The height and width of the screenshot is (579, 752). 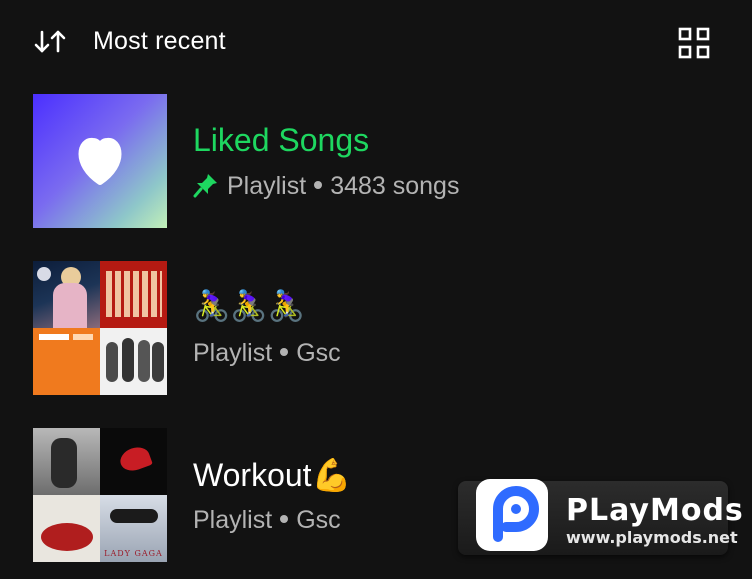 I want to click on sort-arrows-icon, so click(x=50, y=42).